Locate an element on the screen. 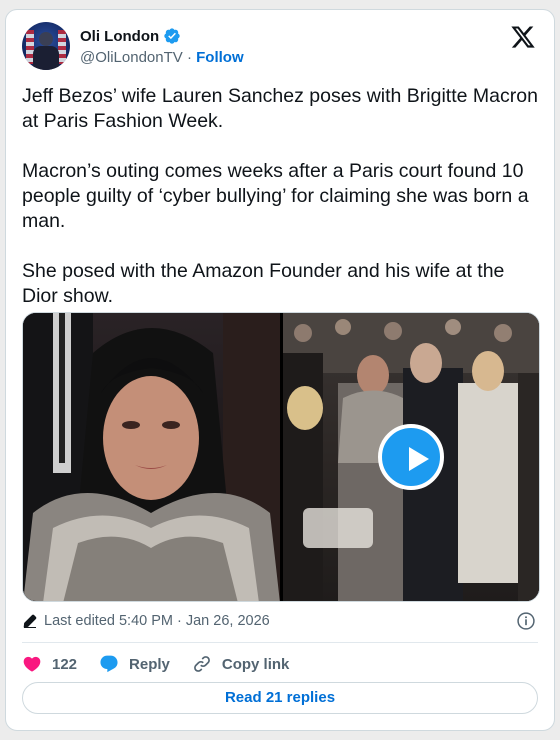 This screenshot has width=560, height=740. follow-button: Follow is located at coordinates (220, 57).